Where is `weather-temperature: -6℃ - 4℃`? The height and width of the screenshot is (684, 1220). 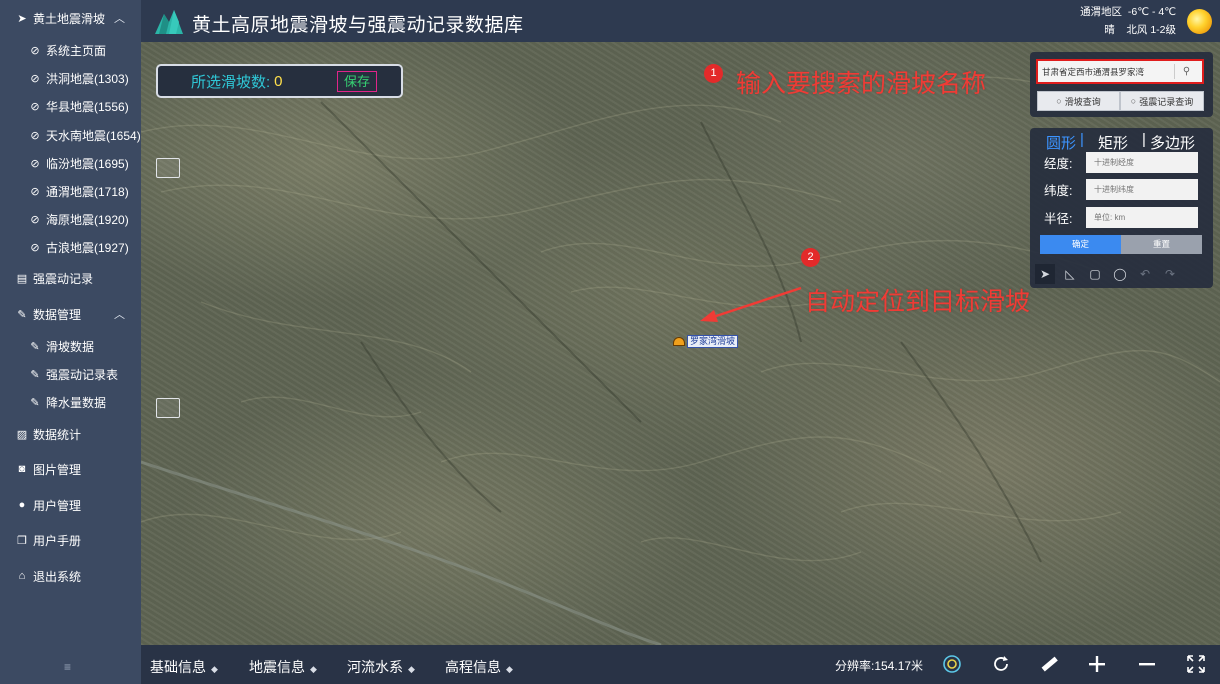 weather-temperature: -6℃ - 4℃ is located at coordinates (1151, 12).